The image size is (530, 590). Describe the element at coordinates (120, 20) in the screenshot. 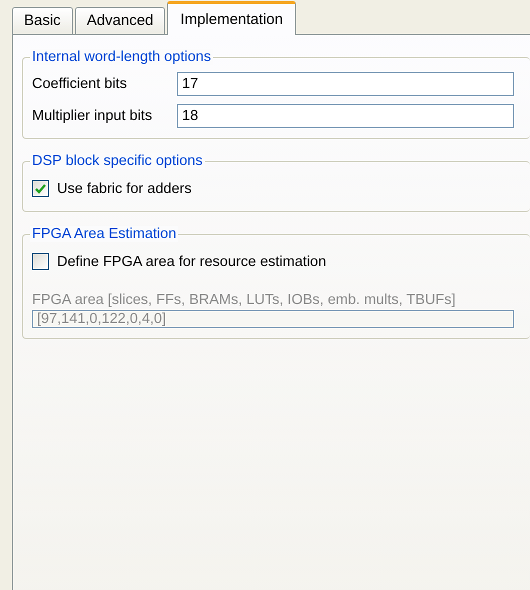

I see `tab: Advanced` at that location.